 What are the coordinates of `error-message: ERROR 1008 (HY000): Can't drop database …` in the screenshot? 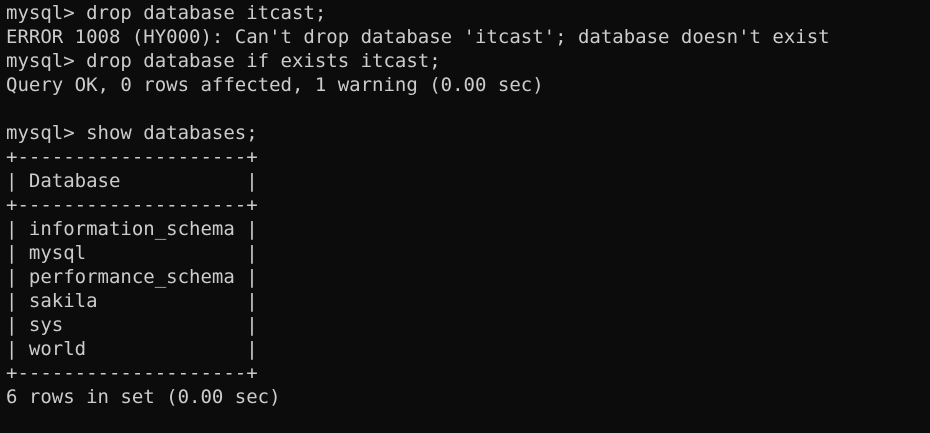 It's located at (418, 37).